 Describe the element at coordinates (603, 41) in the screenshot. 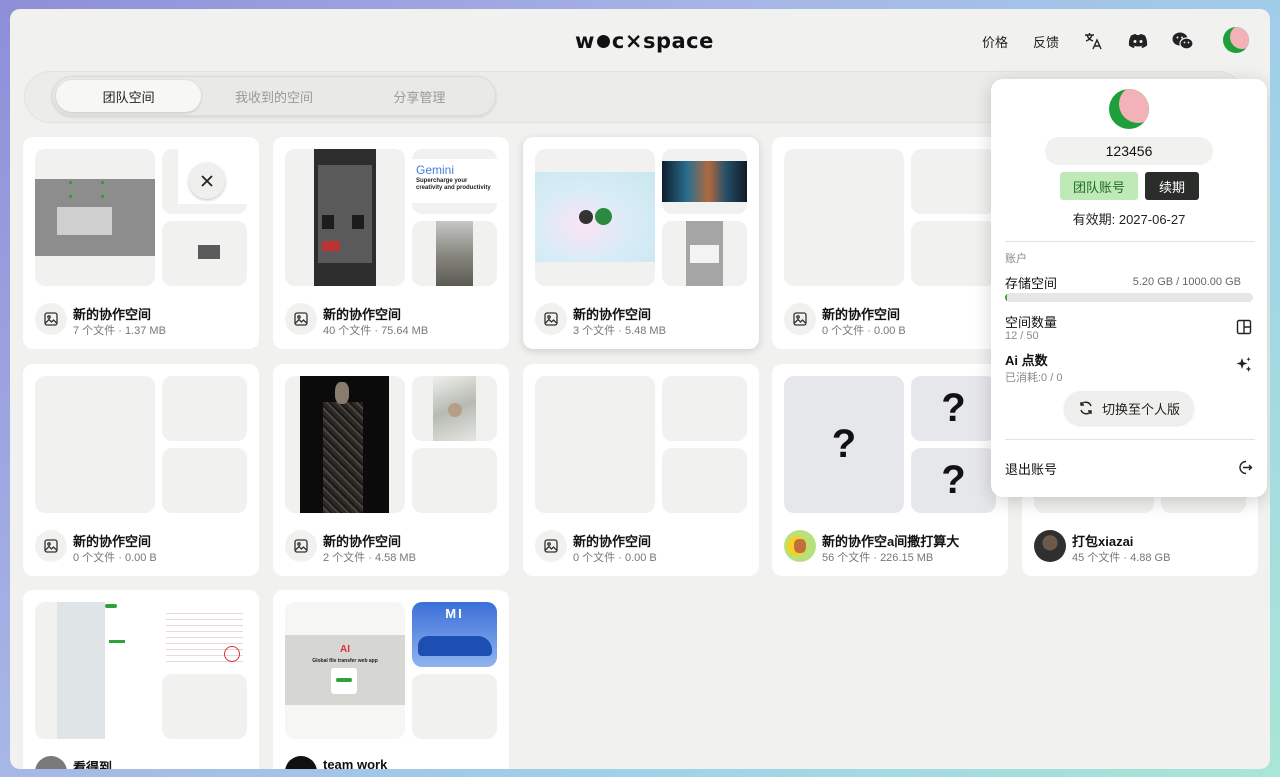

I see `logo-dot` at that location.